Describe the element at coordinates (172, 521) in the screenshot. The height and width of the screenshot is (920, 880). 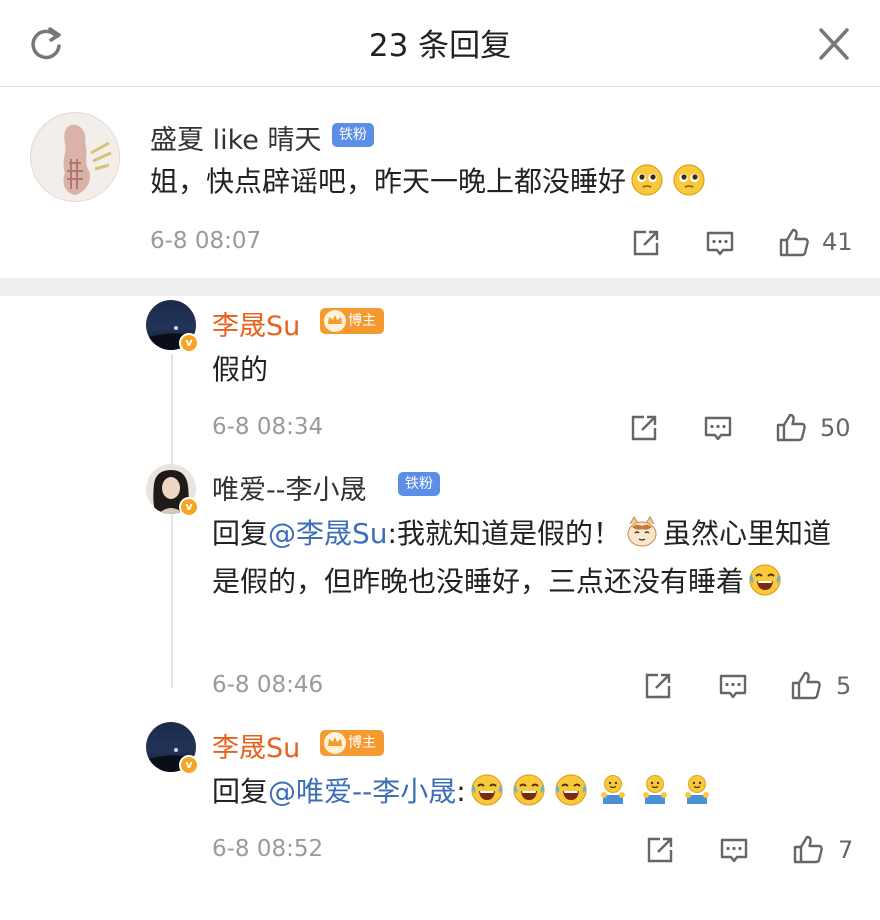
I see `thread-line` at that location.